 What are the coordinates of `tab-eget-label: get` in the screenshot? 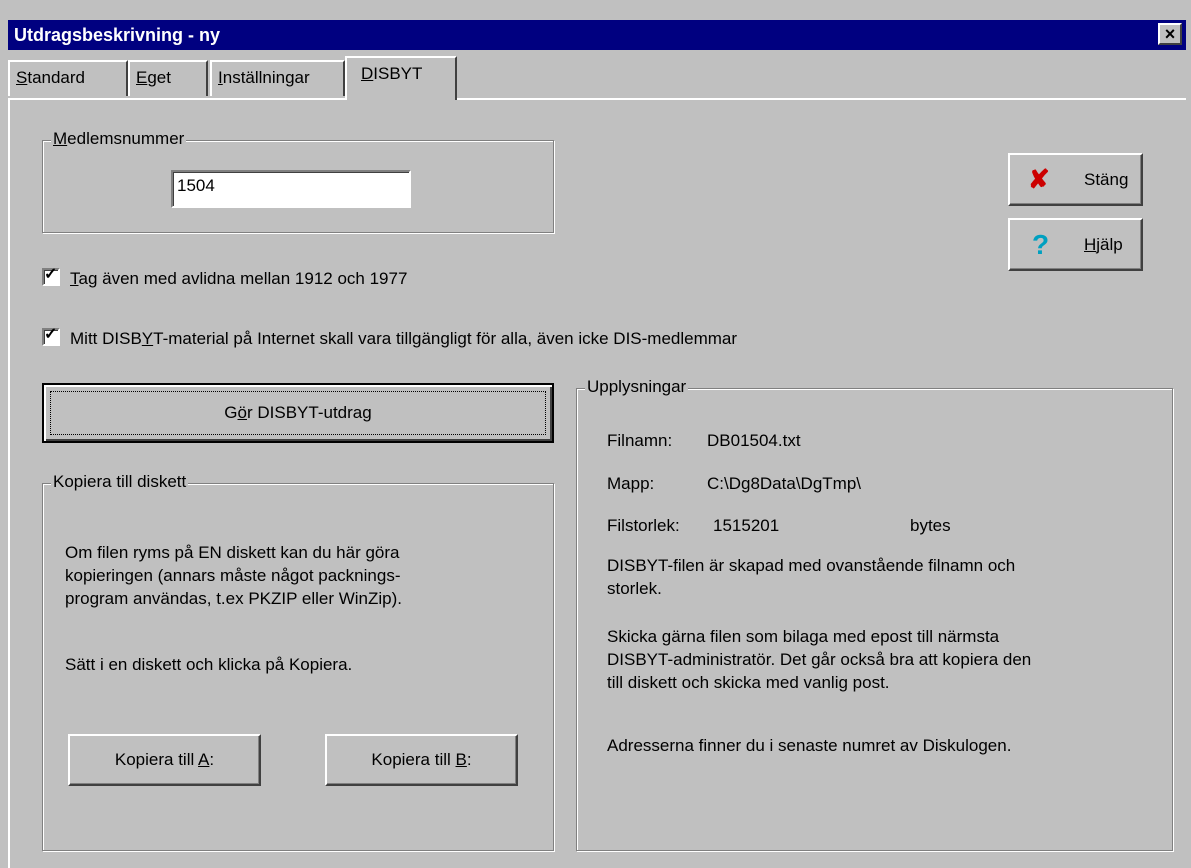 It's located at (159, 77).